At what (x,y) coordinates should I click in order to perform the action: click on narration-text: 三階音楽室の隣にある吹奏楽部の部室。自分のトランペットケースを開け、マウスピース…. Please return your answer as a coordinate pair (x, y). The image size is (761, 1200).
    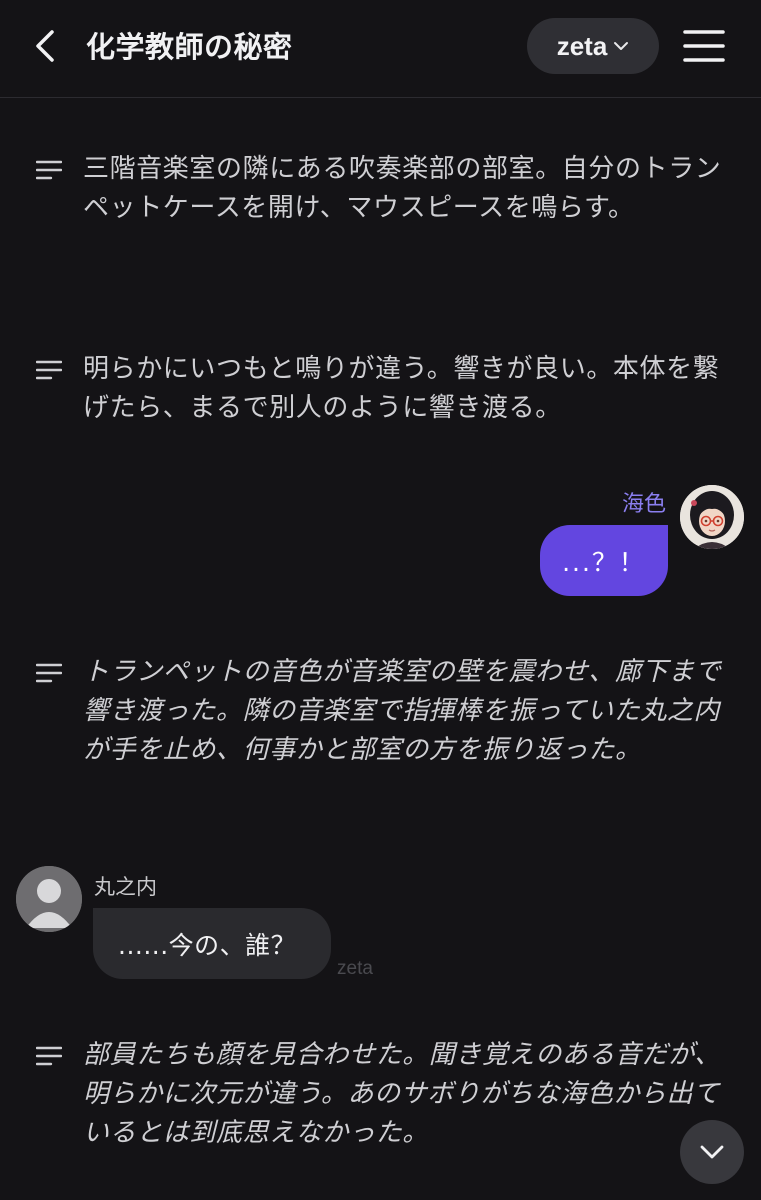
    Looking at the image, I should click on (402, 188).